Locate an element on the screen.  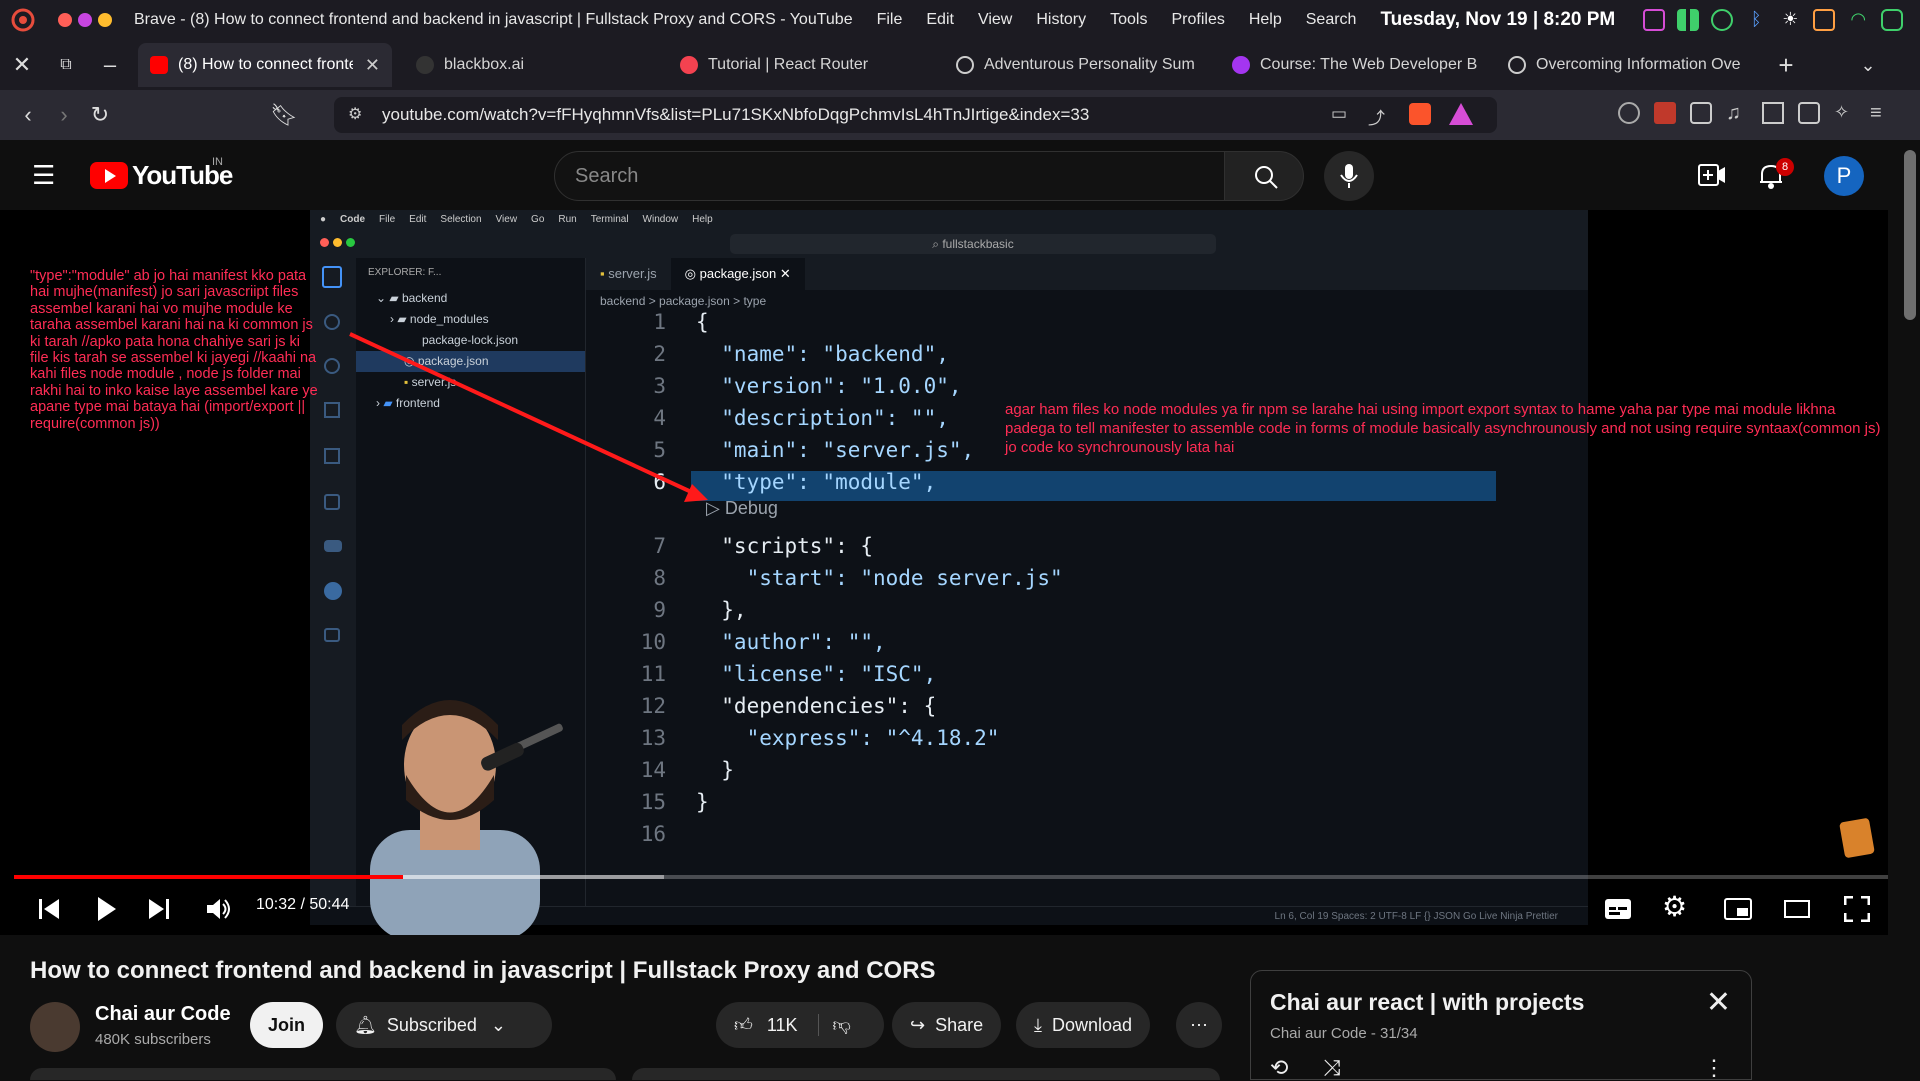
bookmark-icon: 🔖︎ is located at coordinates (284, 115).